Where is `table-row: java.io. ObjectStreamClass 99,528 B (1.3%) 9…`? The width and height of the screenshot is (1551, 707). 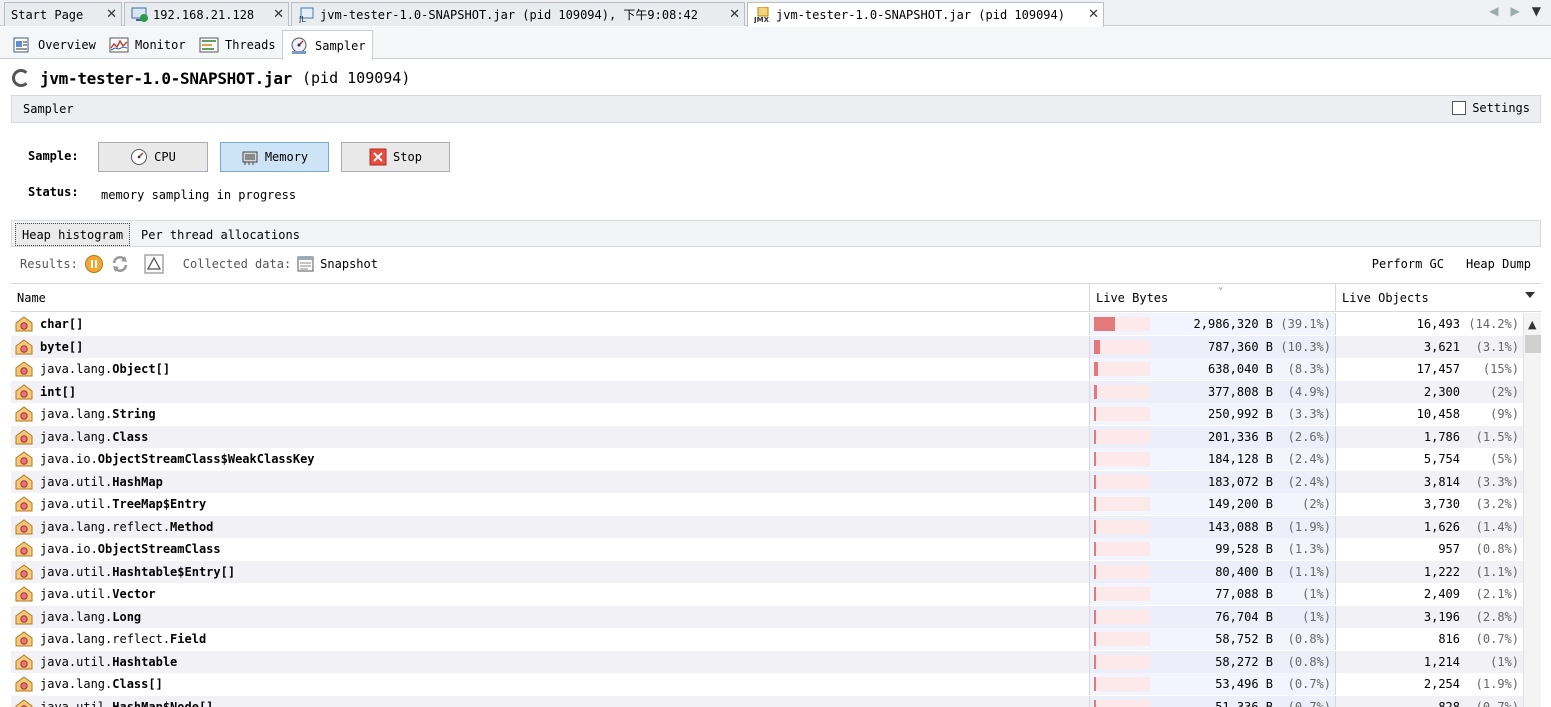
table-row: java.io. ObjectStreamClass 99,528 B (1.3%) 9… is located at coordinates (767, 549).